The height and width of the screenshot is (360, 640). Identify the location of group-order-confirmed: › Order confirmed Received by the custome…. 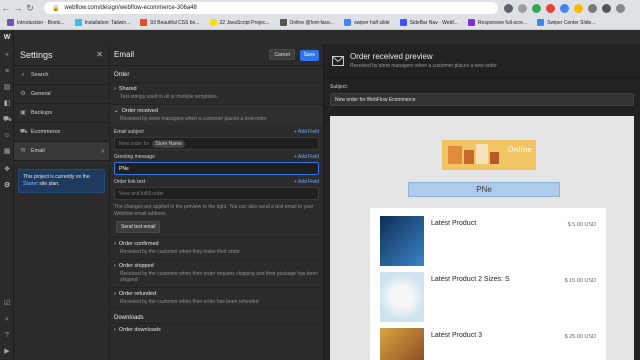
(216, 248).